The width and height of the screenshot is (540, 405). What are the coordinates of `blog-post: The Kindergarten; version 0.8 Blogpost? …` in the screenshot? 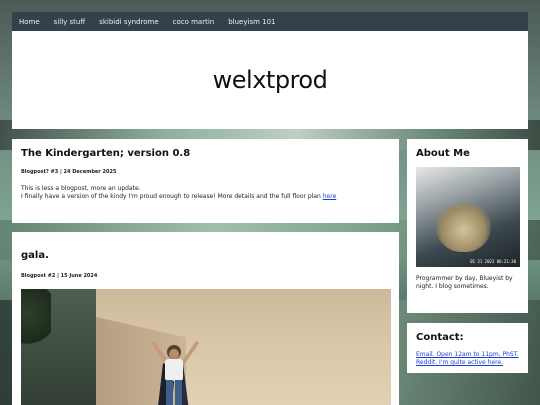 It's located at (205, 181).